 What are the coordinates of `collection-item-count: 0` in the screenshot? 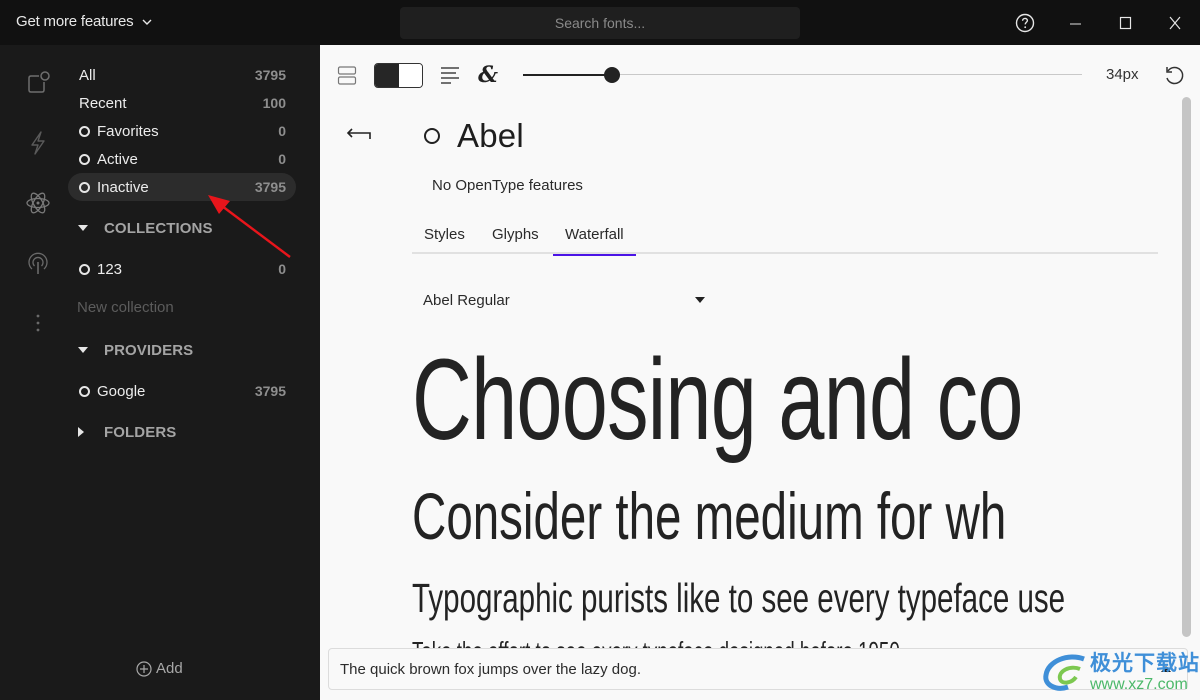 It's located at (282, 269).